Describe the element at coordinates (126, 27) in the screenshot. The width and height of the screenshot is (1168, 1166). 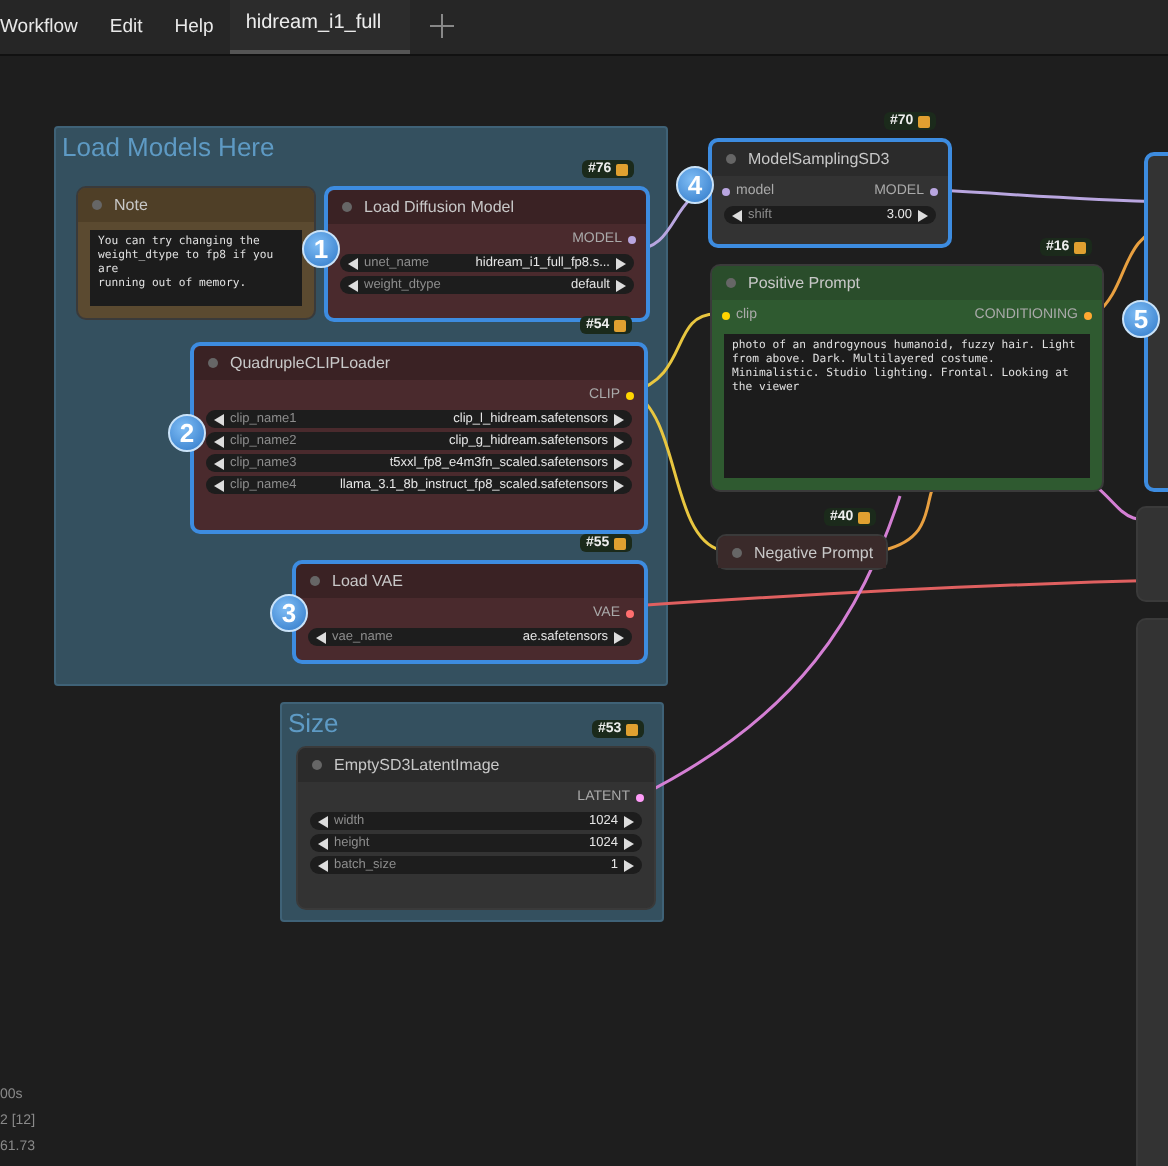
I see `menu-item: Edit` at that location.